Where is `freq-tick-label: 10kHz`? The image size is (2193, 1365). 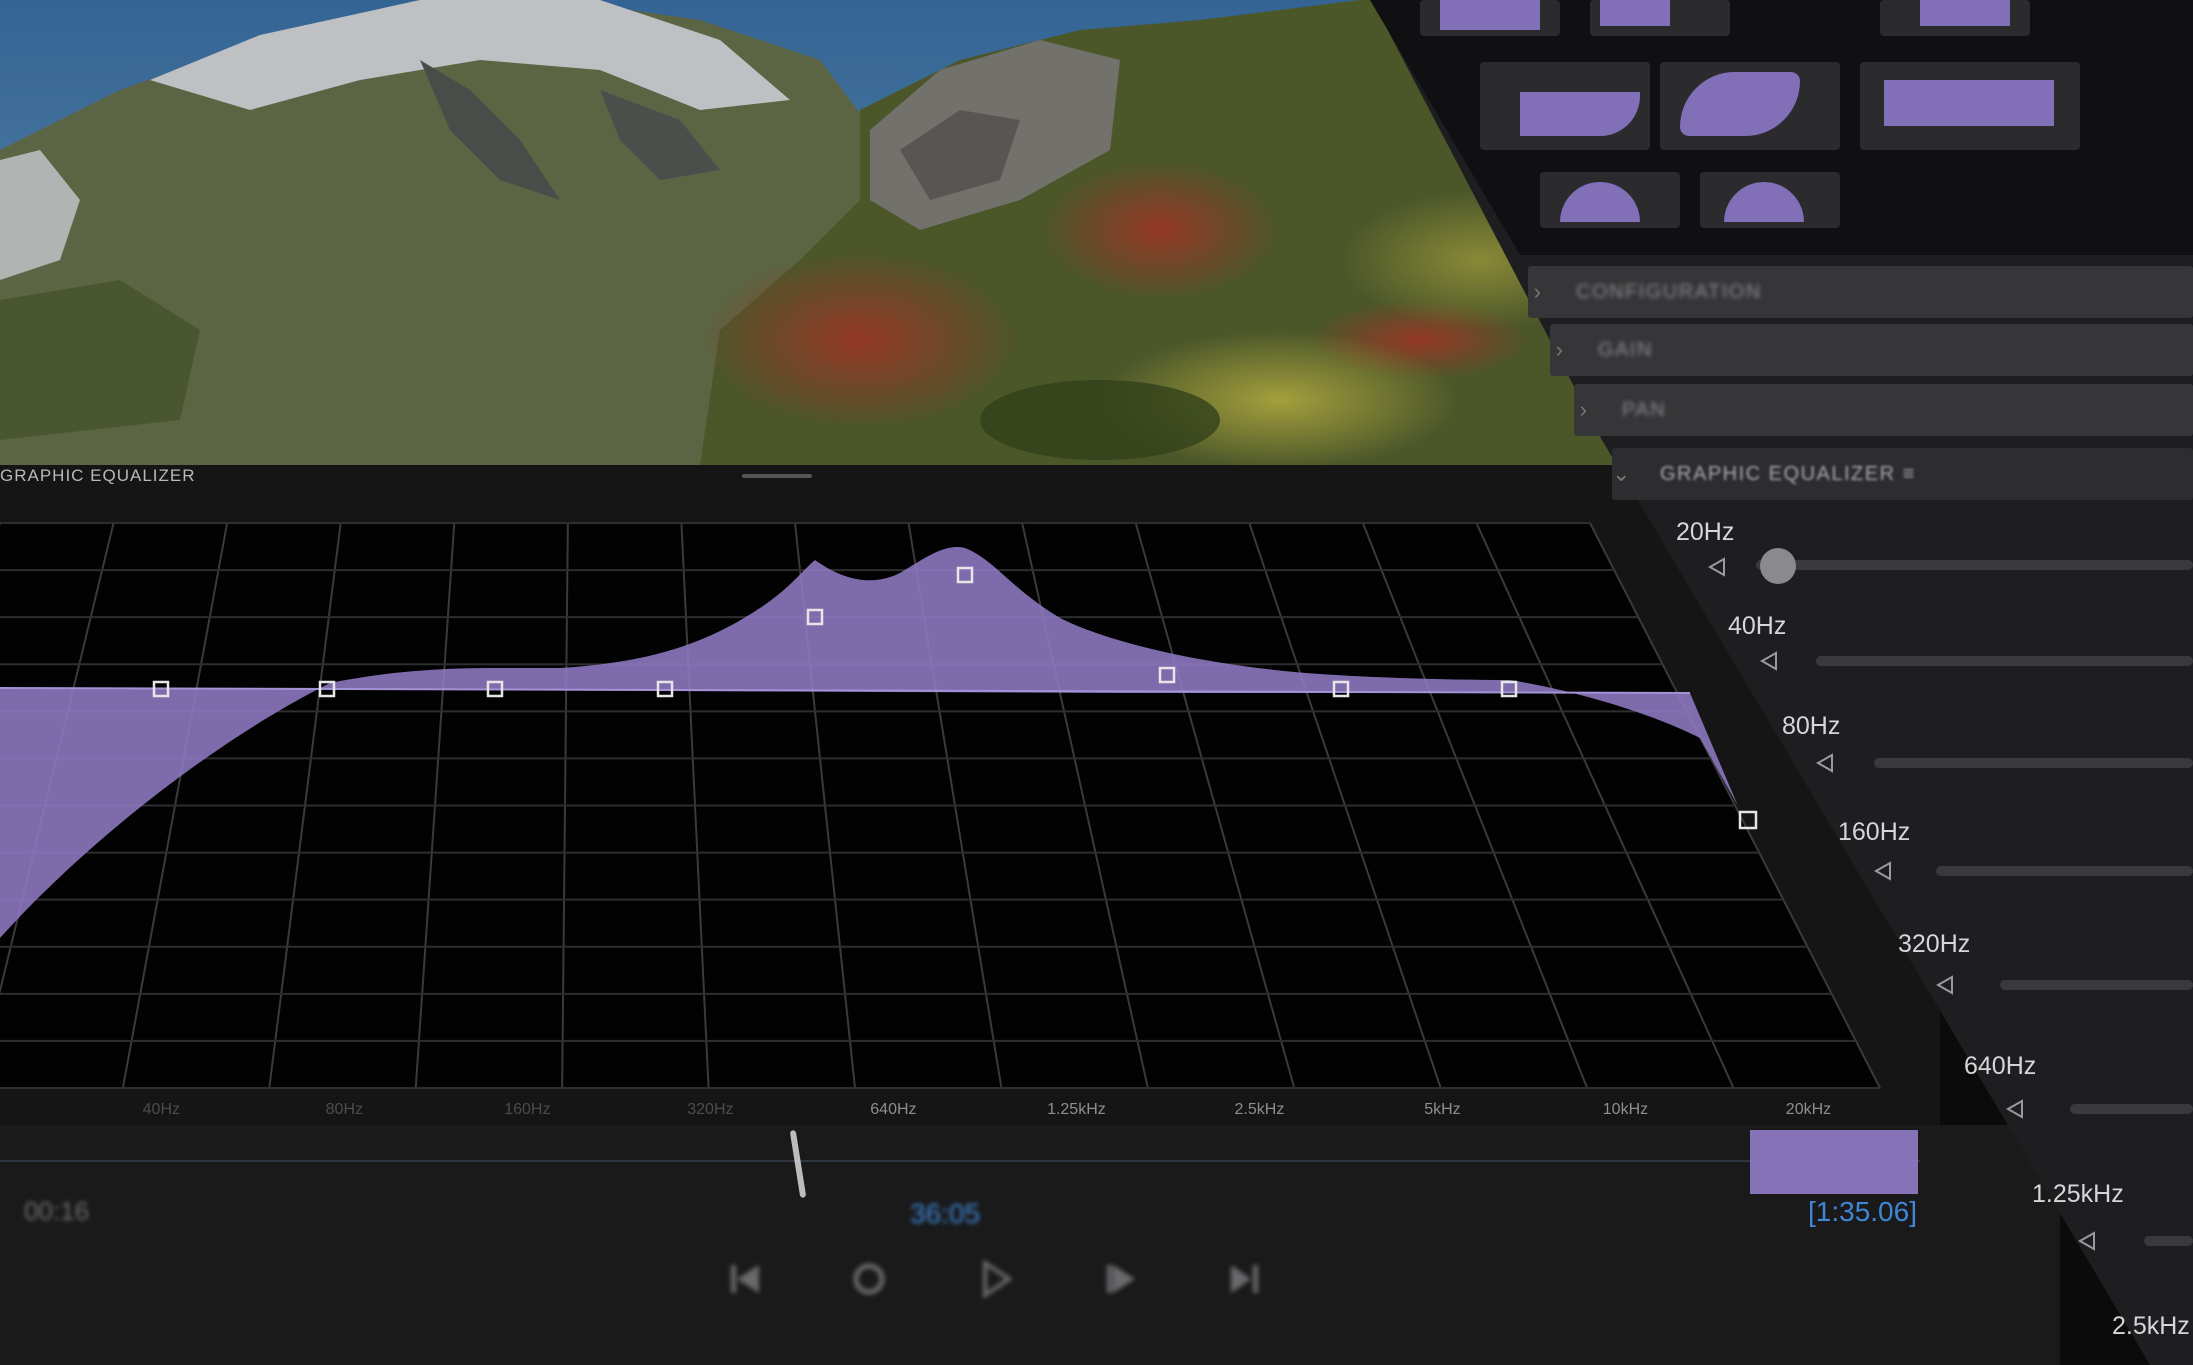 freq-tick-label: 10kHz is located at coordinates (1625, 1109).